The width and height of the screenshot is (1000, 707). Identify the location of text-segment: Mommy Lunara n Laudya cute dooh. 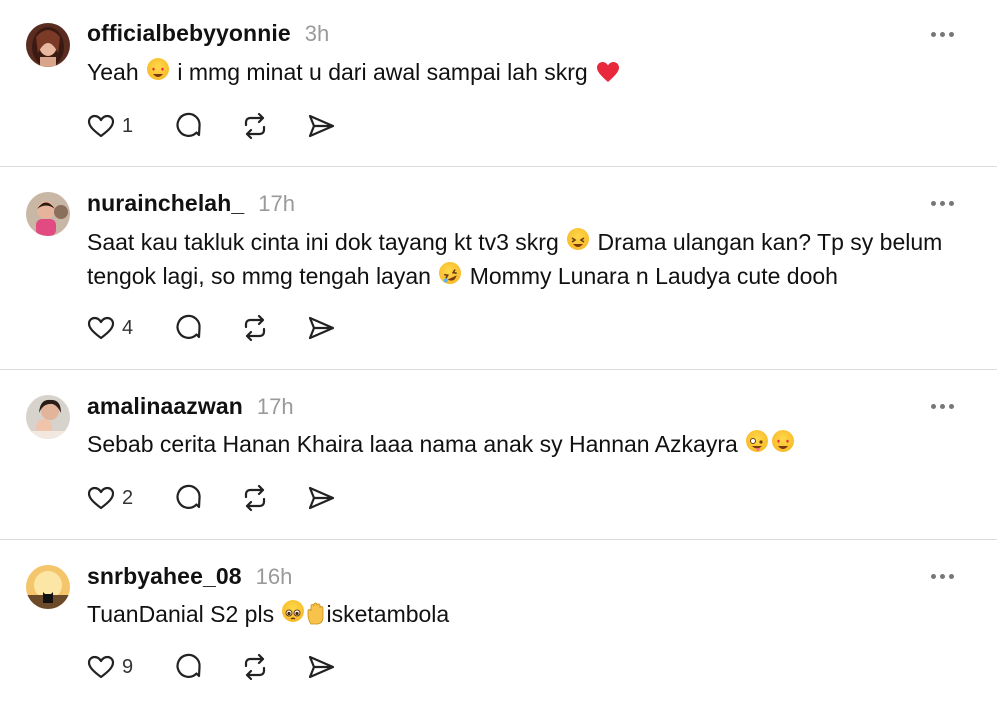
(650, 276).